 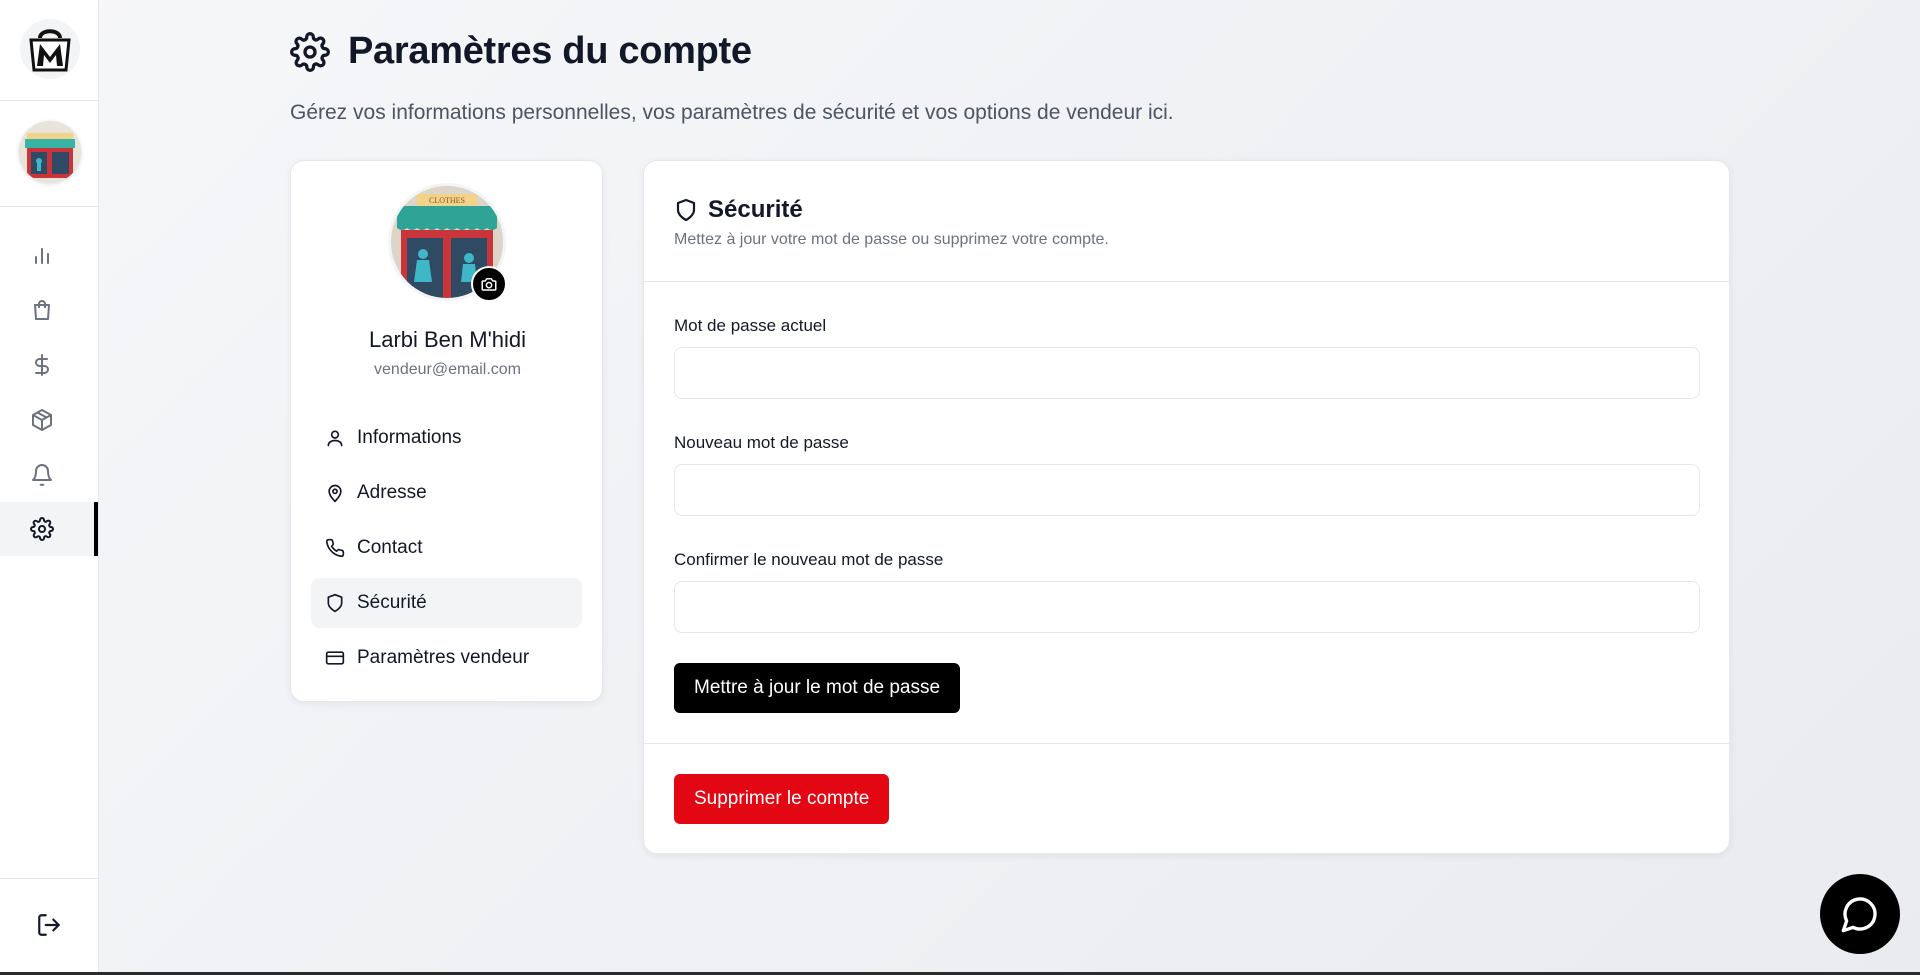 I want to click on store-avatar, so click(x=50, y=152).